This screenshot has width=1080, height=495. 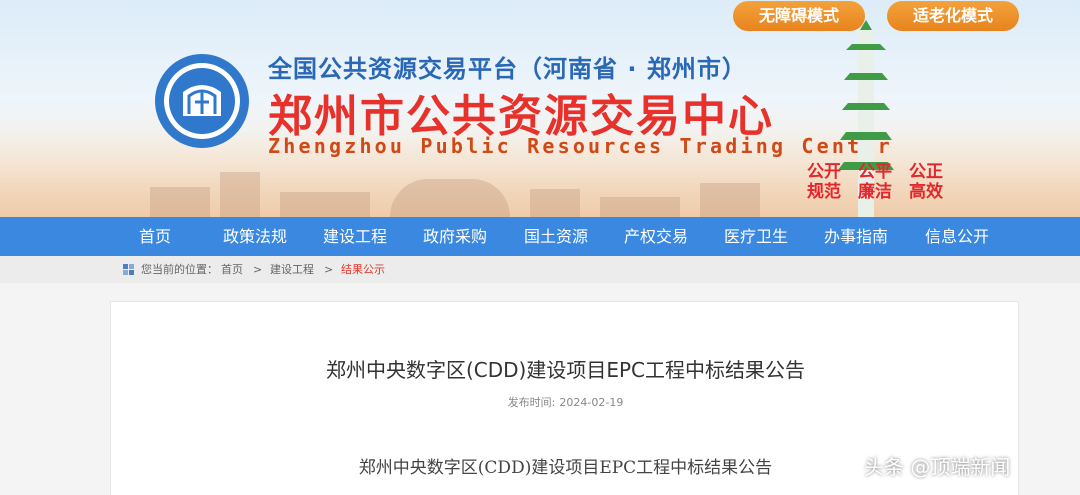 What do you see at coordinates (475, 183) in the screenshot?
I see `city-skyline` at bounding box center [475, 183].